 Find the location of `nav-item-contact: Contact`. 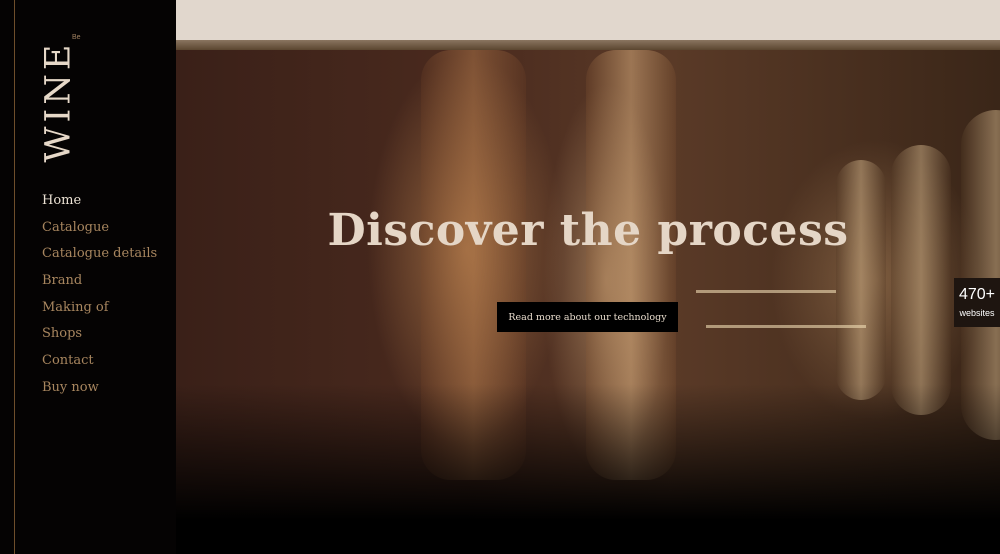

nav-item-contact: Contact is located at coordinates (99, 365).